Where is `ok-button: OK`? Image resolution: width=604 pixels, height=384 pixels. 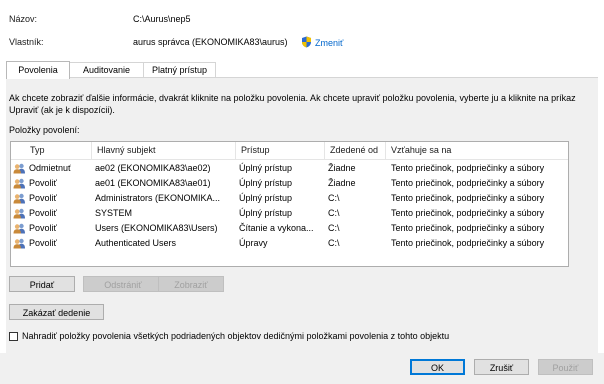 ok-button: OK is located at coordinates (437, 367).